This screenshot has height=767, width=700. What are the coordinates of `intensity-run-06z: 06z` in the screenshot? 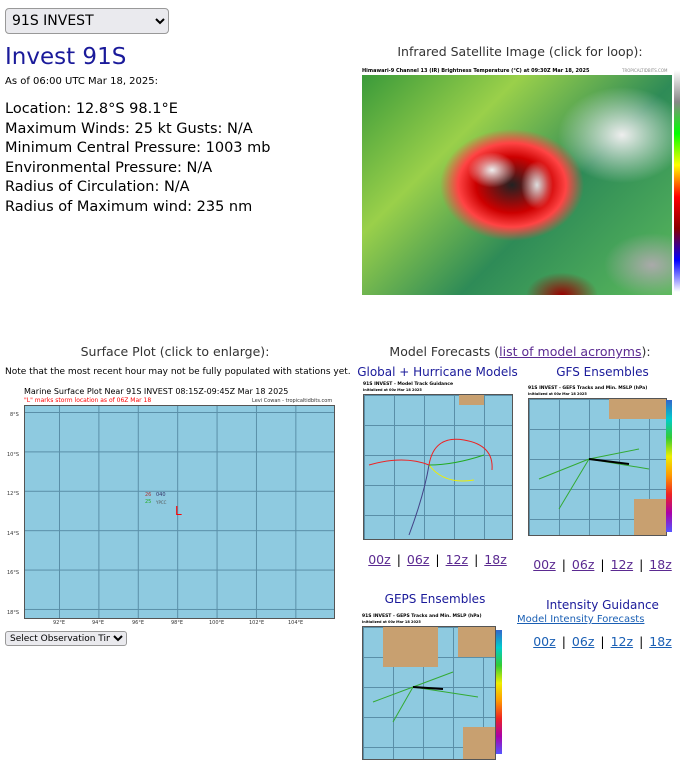 It's located at (583, 641).